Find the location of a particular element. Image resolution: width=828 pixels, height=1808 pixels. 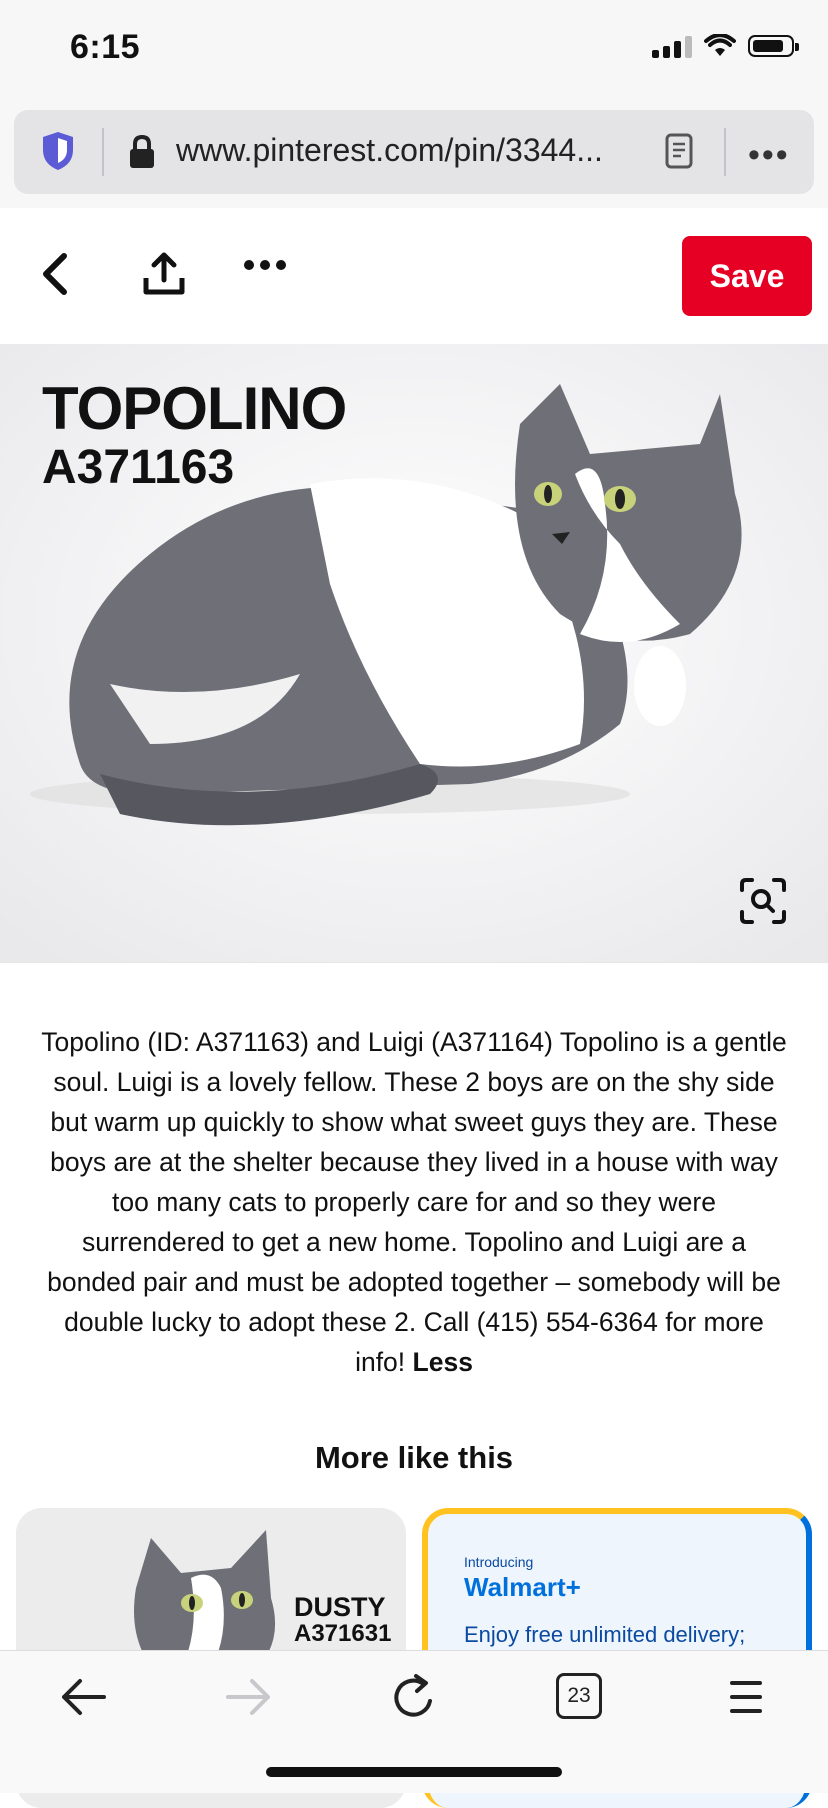

browser-bottom-toolbar: 23 is located at coordinates (414, 1721).